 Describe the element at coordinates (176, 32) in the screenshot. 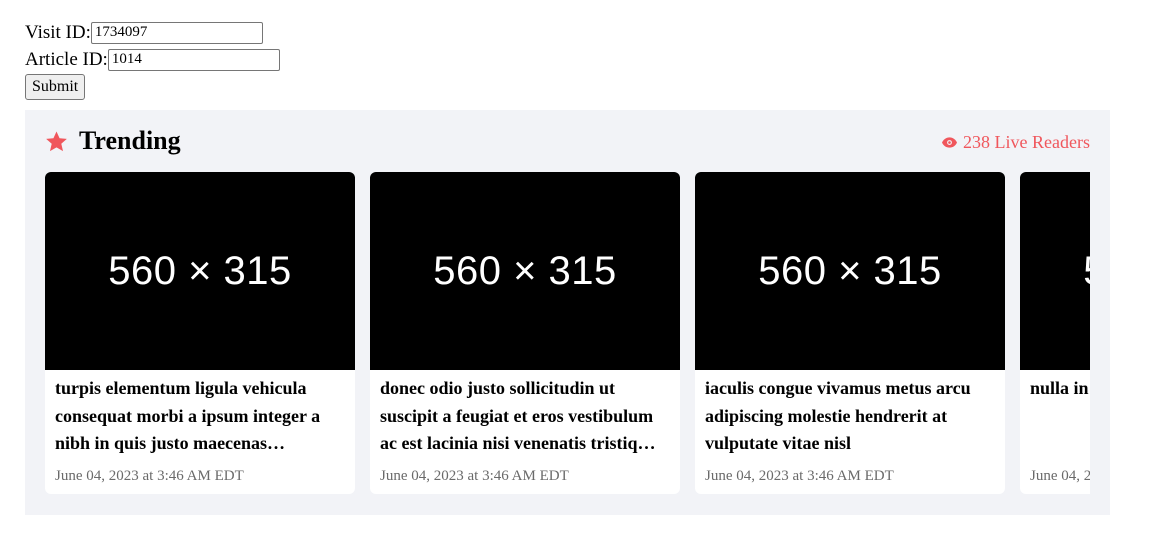

I see `visit-id-input` at that location.